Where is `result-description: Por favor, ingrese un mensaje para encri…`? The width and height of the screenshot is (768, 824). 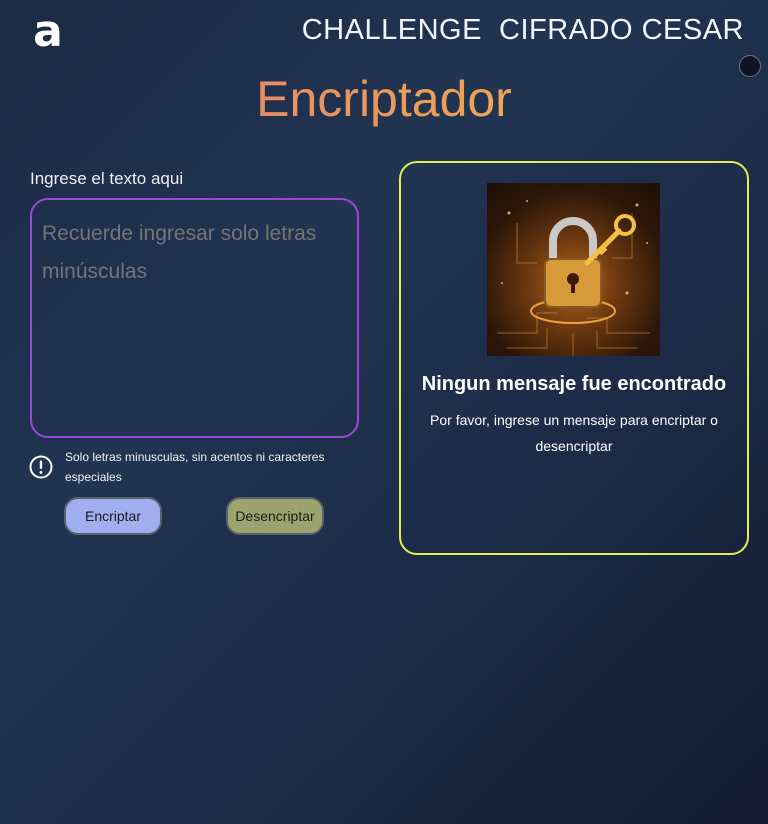
result-description: Por favor, ingrese un mensaje para encri… is located at coordinates (574, 433).